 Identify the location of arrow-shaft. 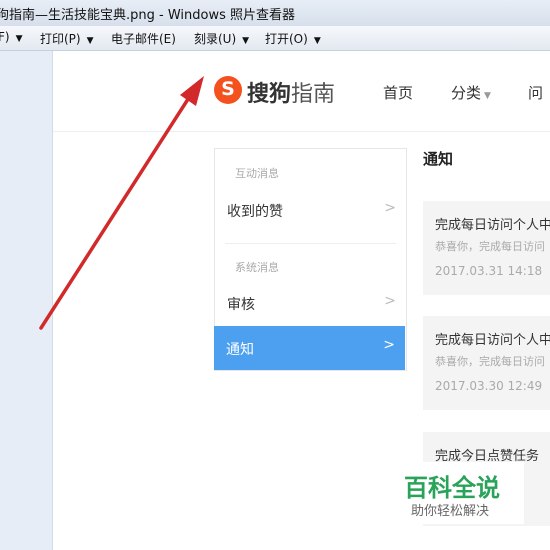
(115, 212).